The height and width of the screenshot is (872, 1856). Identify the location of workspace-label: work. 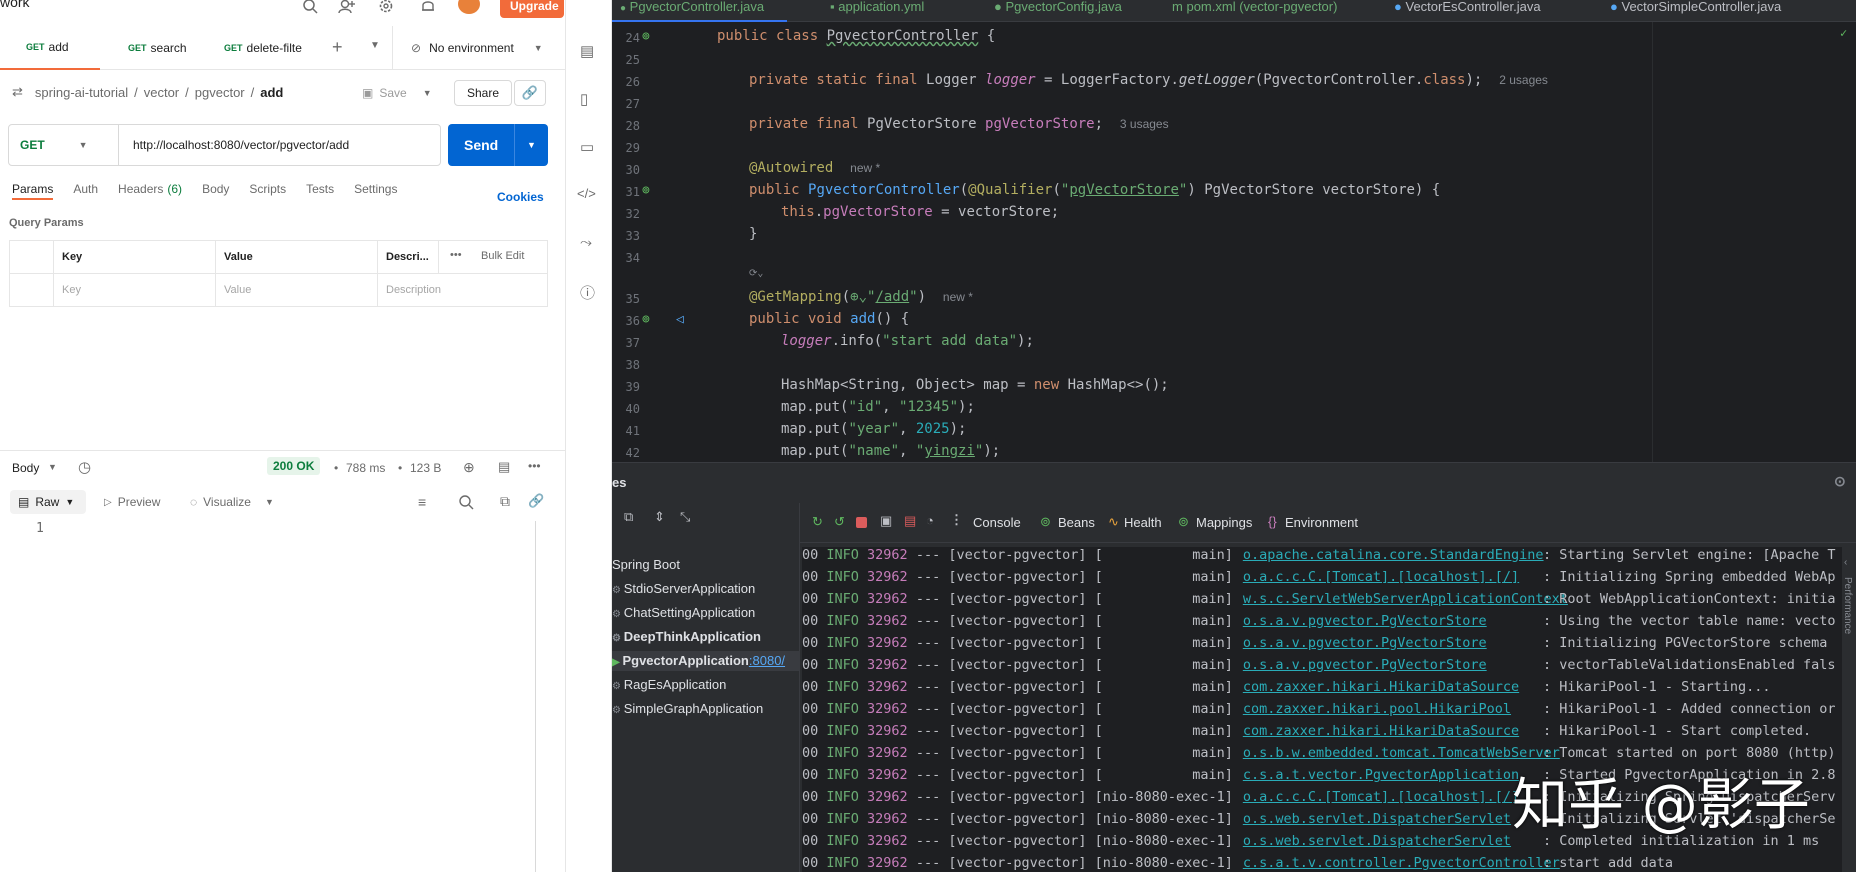
(15, 5).